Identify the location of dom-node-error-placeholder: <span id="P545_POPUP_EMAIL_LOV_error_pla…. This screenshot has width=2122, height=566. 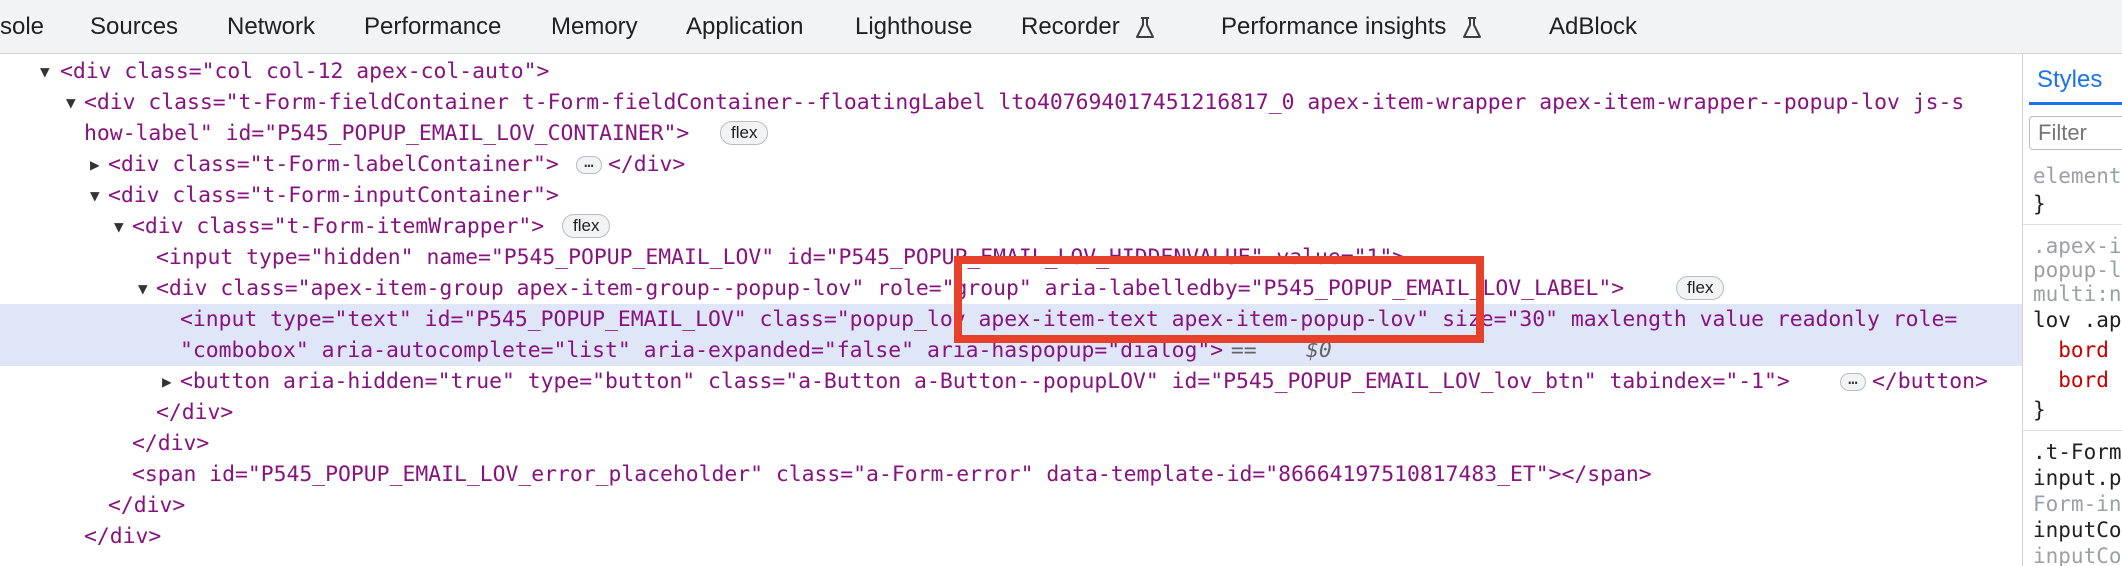
(1011, 474).